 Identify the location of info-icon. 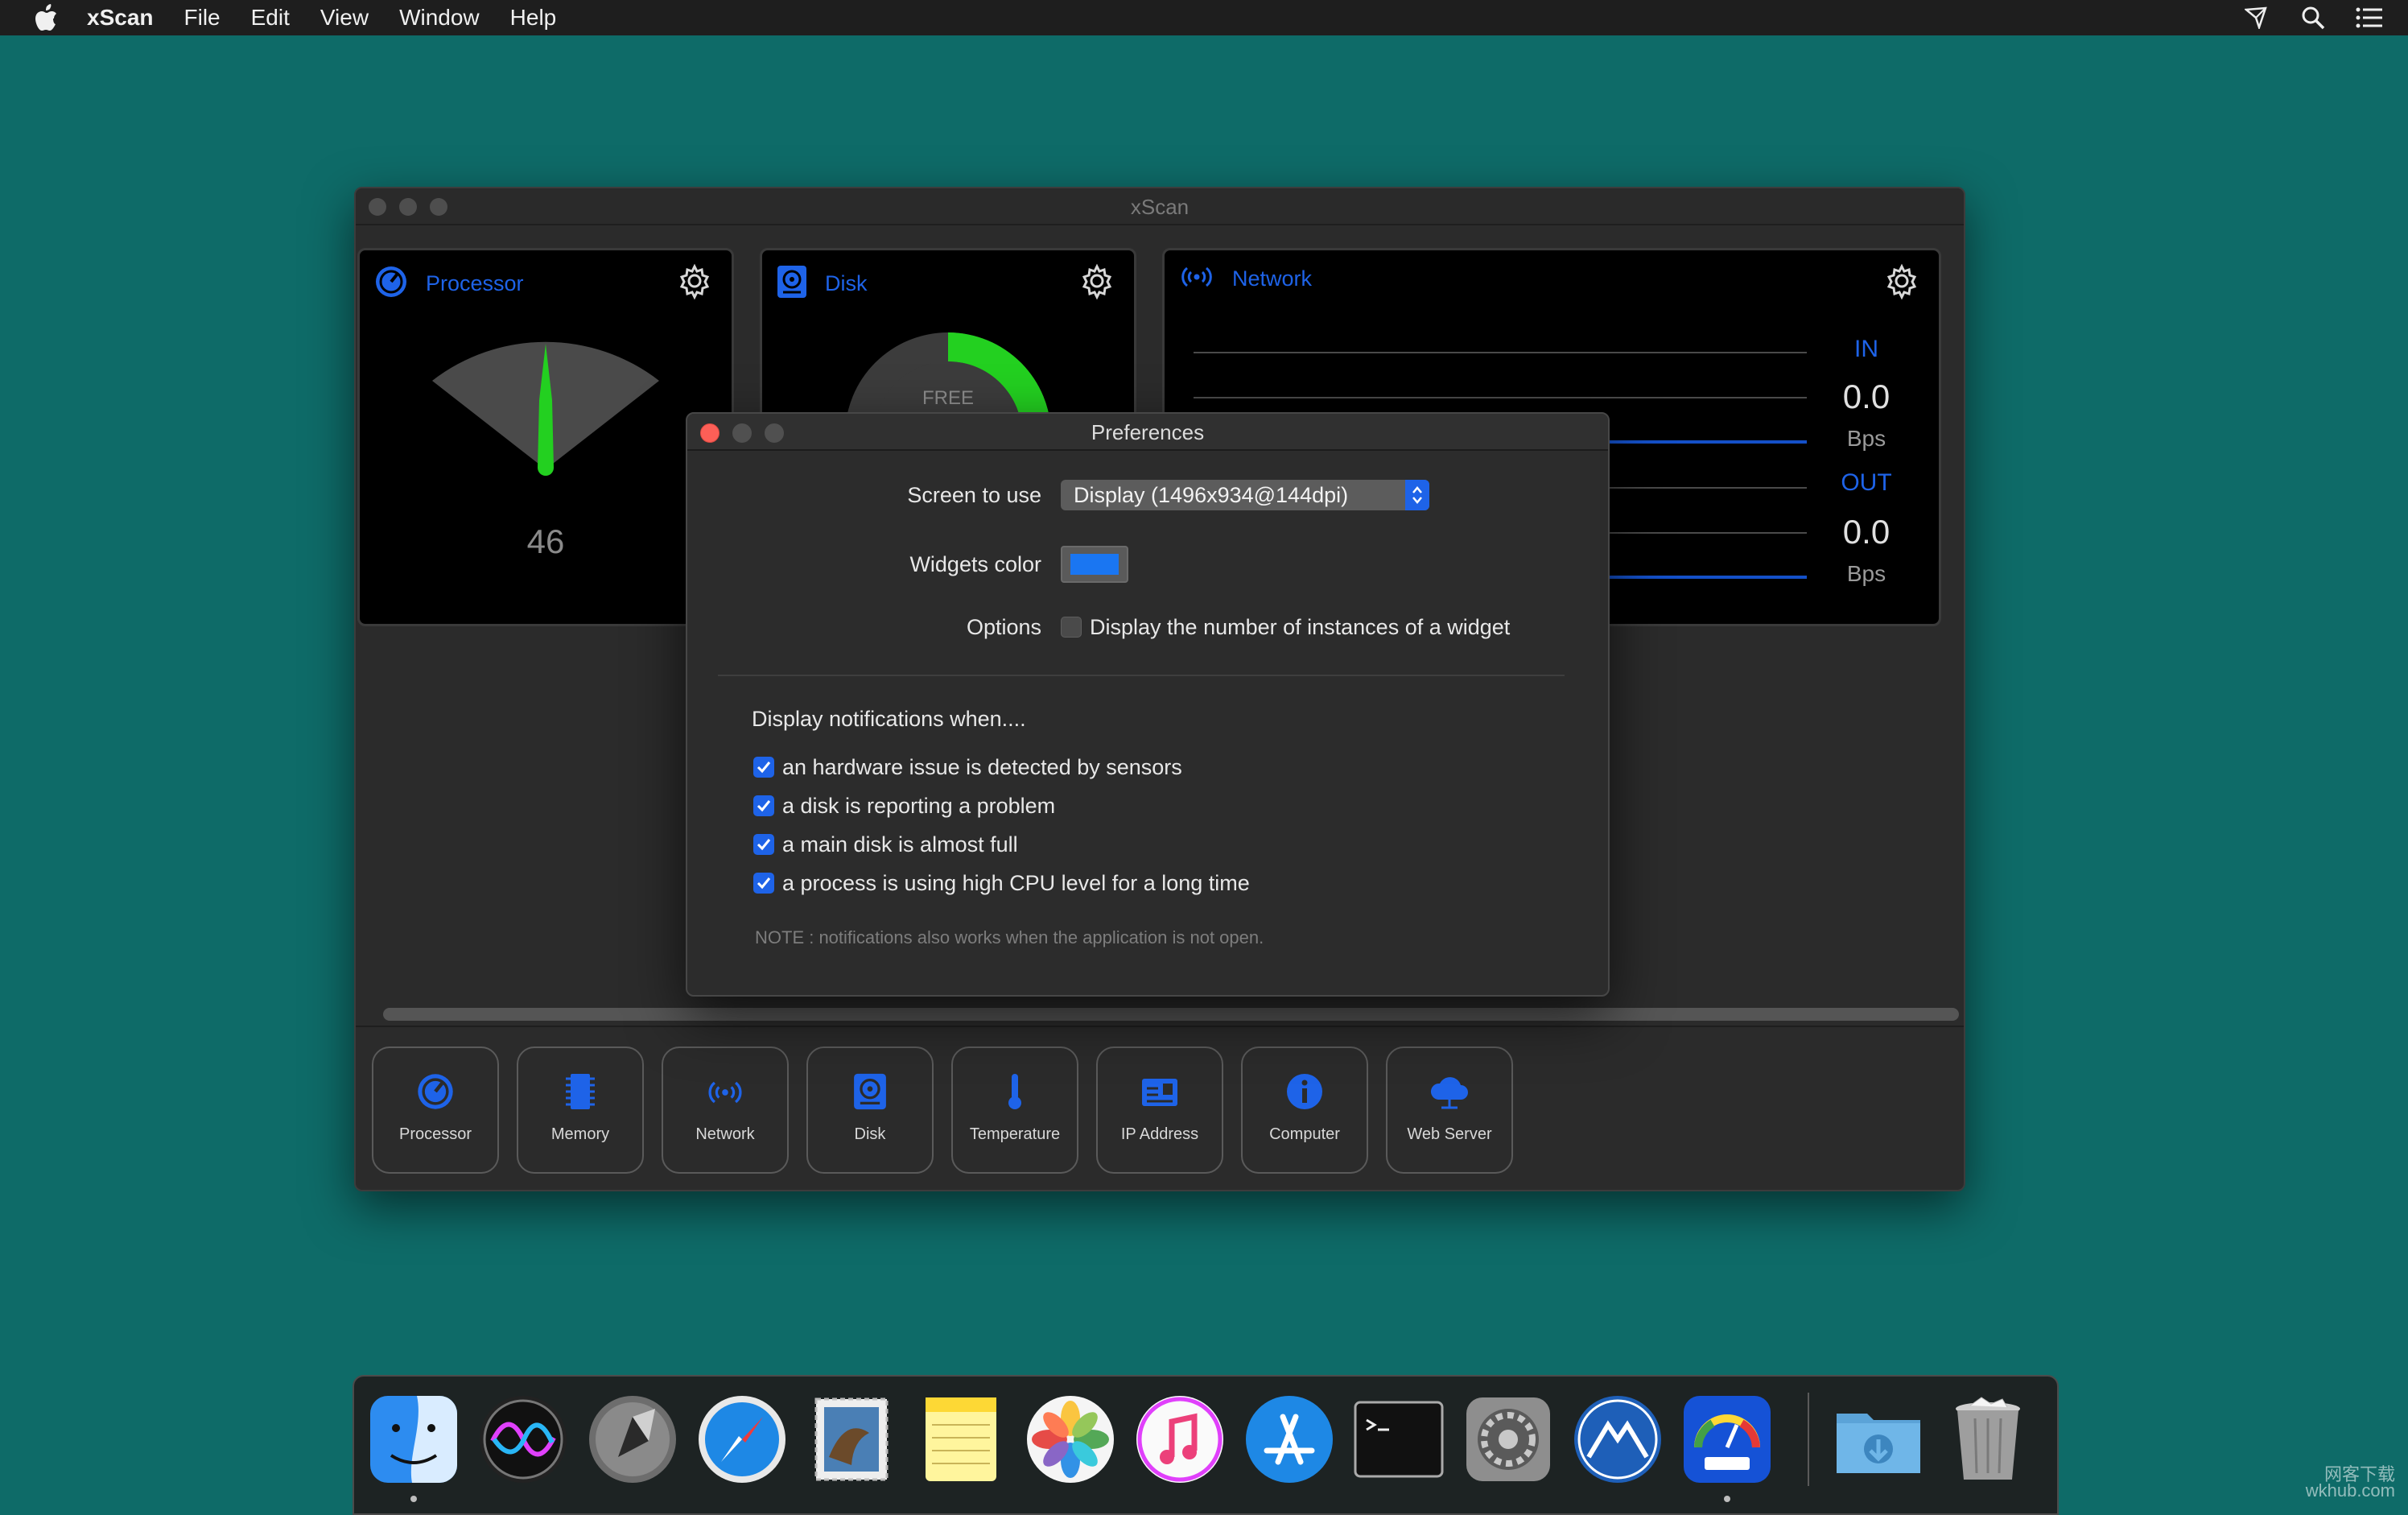
(1304, 1091).